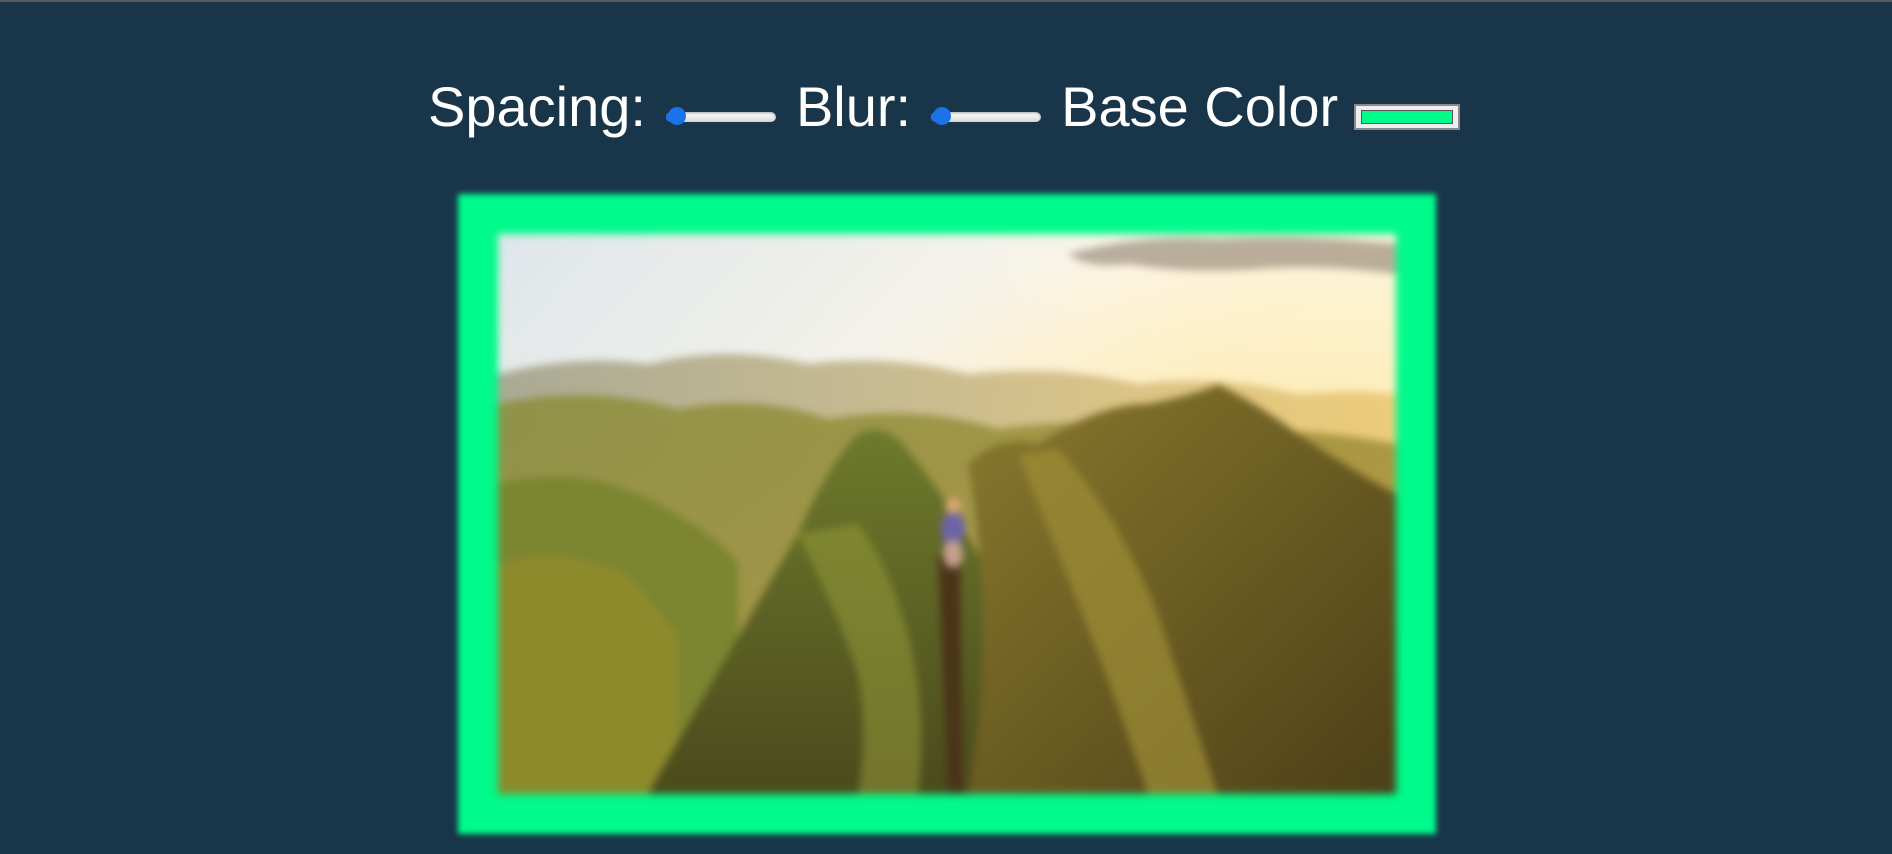 The width and height of the screenshot is (1892, 854). Describe the element at coordinates (946, 1) in the screenshot. I see `window-top-border` at that location.